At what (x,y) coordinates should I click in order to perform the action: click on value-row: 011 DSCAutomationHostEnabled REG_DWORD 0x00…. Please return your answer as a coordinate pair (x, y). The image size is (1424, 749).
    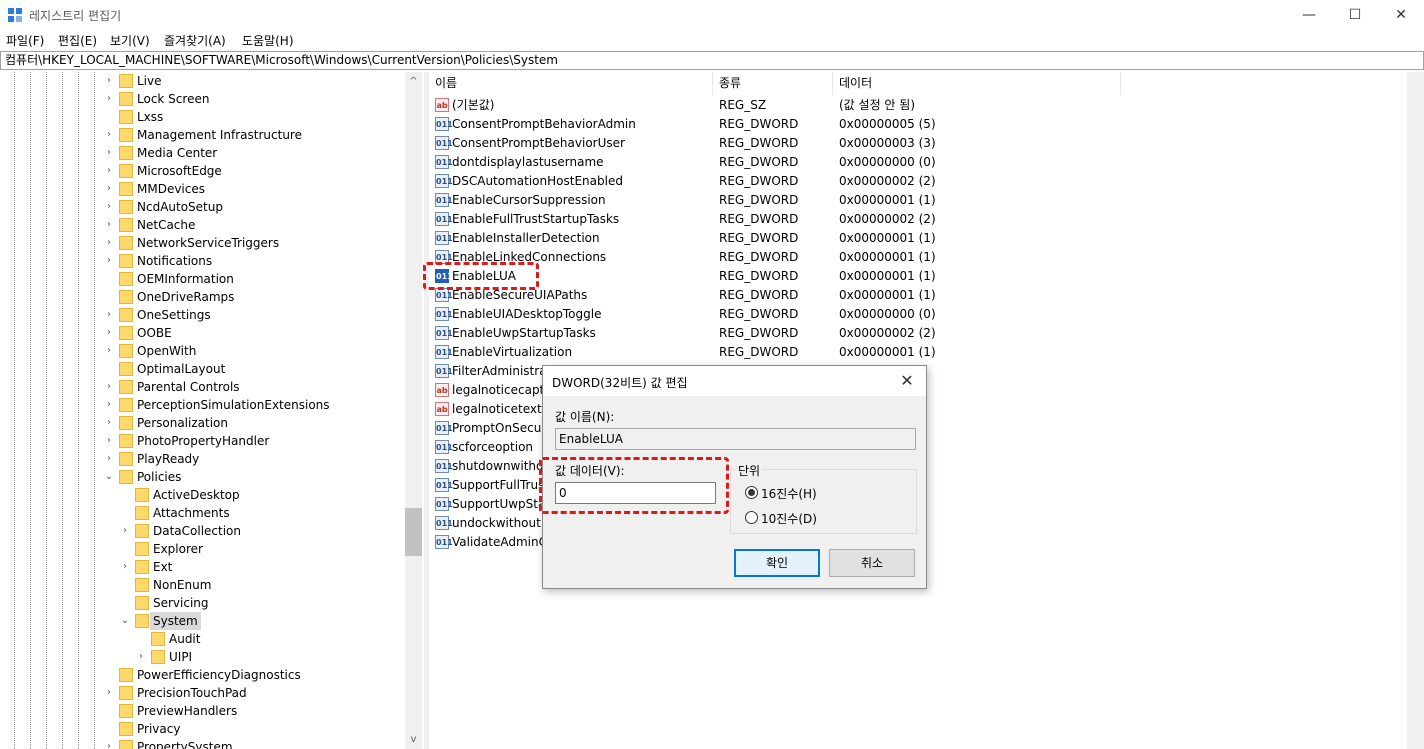
    Looking at the image, I should click on (779, 181).